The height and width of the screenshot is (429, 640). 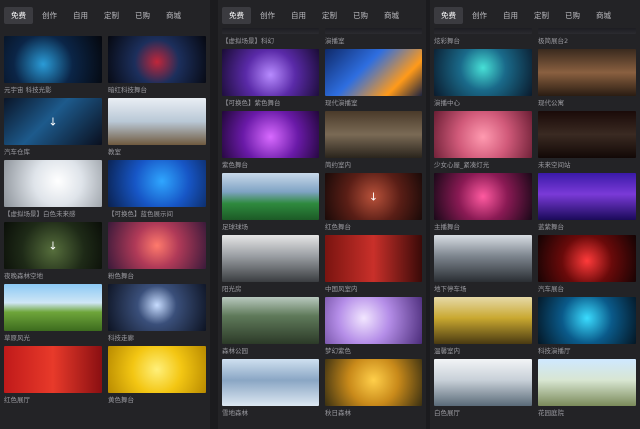 I want to click on scene-card: 花园庭院, so click(x=587, y=390).